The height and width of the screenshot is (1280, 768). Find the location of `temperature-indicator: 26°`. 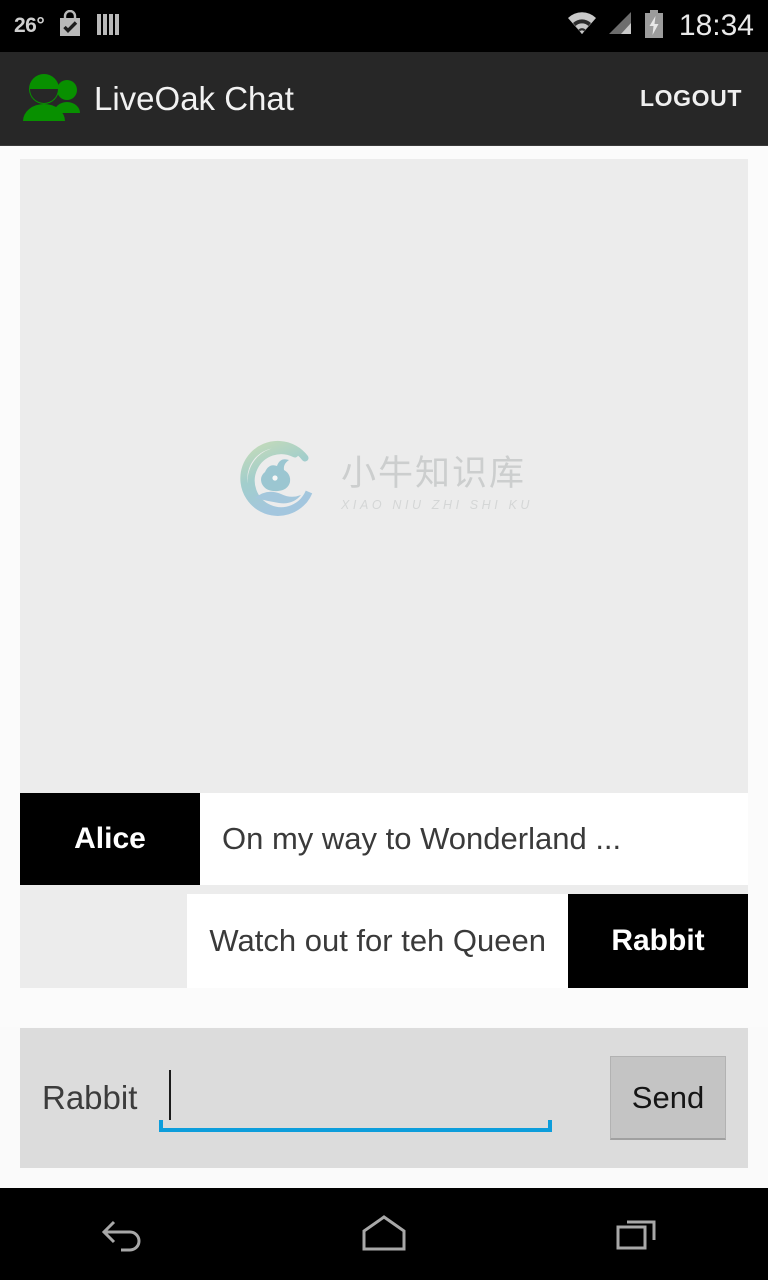

temperature-indicator: 26° is located at coordinates (29, 25).